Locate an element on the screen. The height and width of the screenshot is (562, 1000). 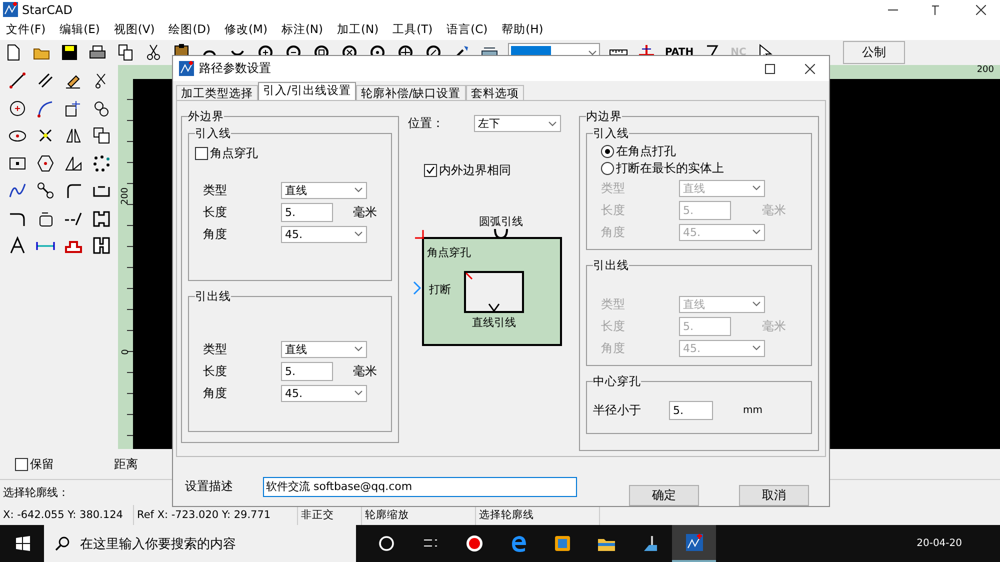
diagram-label: 直线引线 is located at coordinates (494, 323).